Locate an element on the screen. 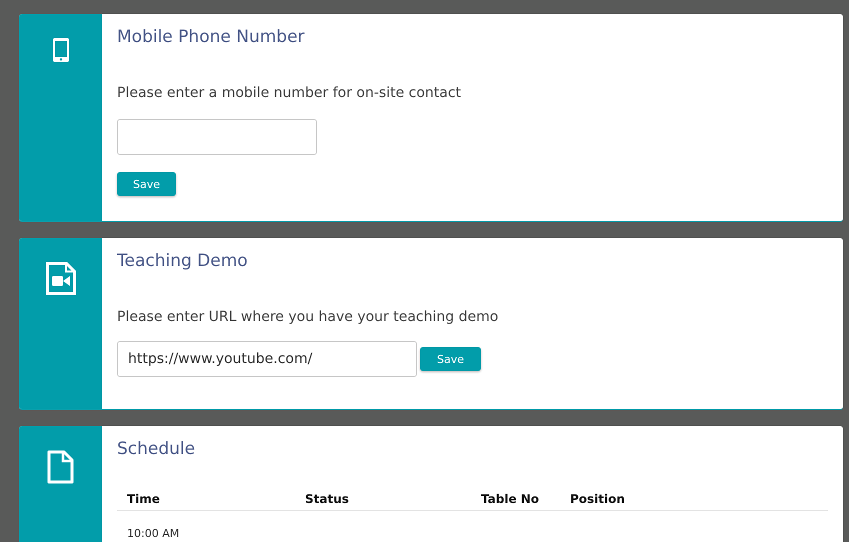 The image size is (849, 542). section-title: Teaching Demo is located at coordinates (183, 261).